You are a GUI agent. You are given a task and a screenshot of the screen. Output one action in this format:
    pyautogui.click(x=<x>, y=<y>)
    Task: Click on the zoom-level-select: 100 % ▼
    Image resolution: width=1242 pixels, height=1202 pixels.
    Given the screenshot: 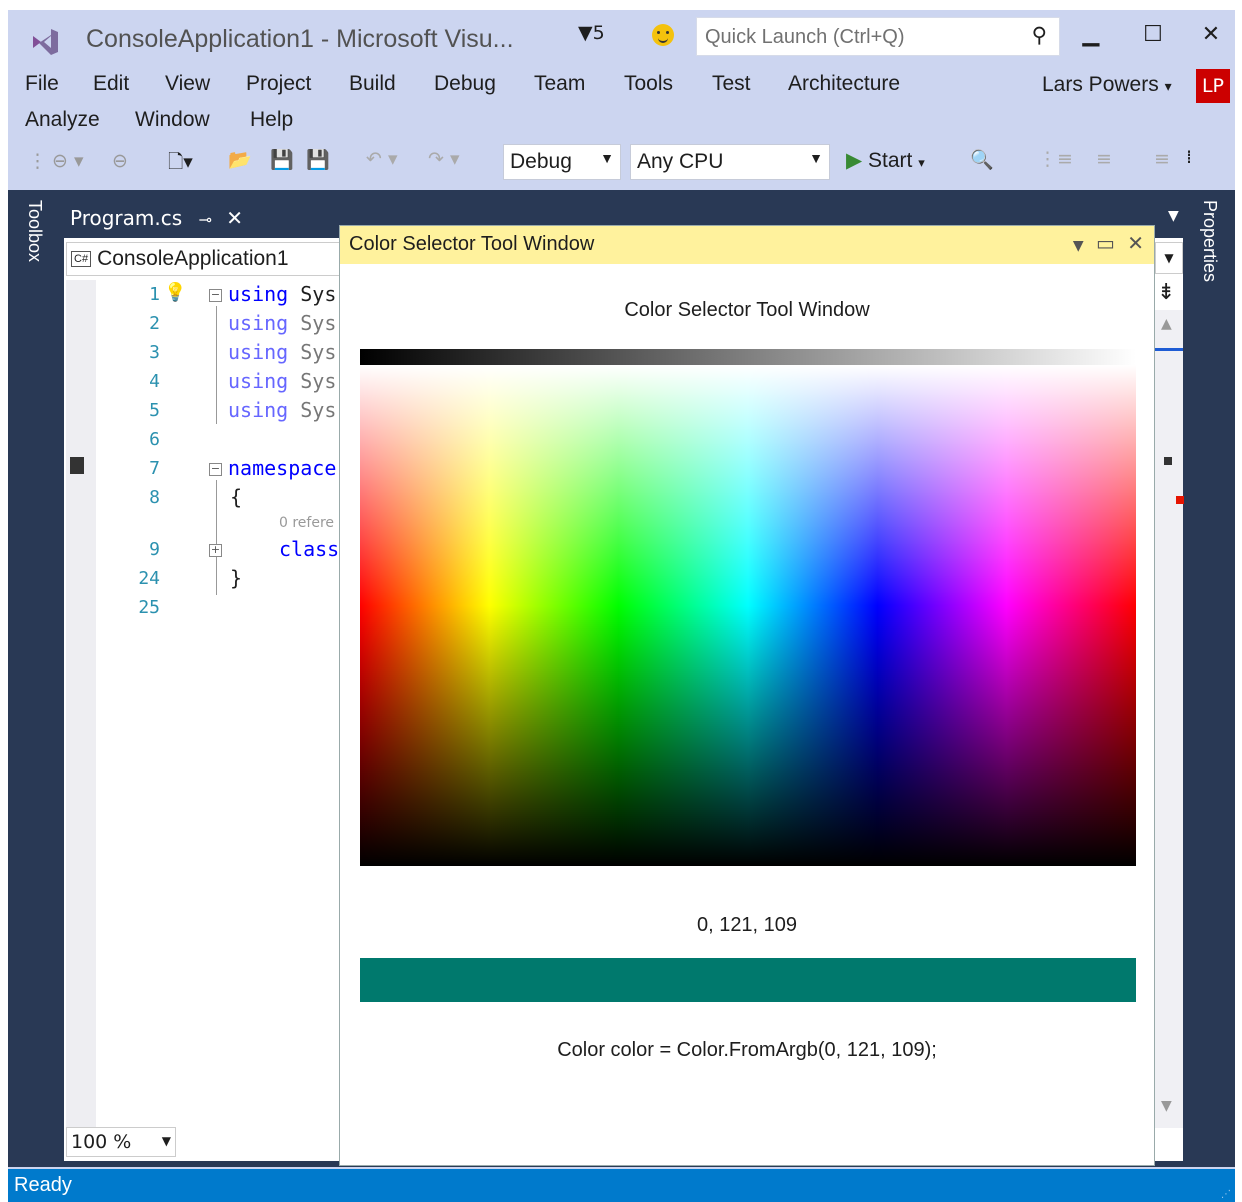 What is the action you would take?
    pyautogui.click(x=121, y=1142)
    